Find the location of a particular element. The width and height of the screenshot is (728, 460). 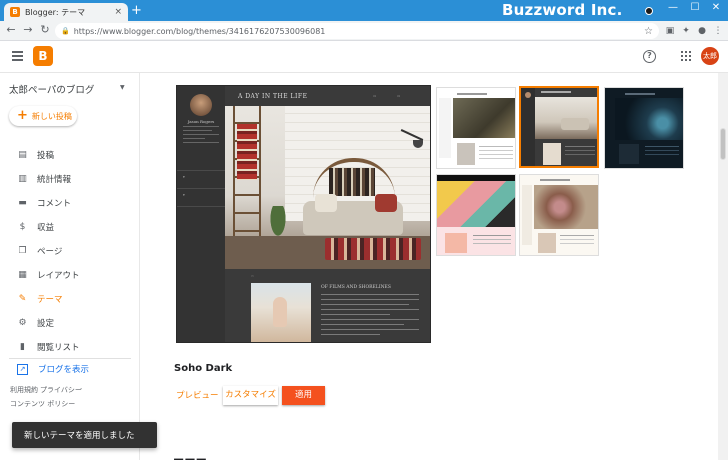

blog-name: 太郎ペーパのブログ is located at coordinates (51, 89).